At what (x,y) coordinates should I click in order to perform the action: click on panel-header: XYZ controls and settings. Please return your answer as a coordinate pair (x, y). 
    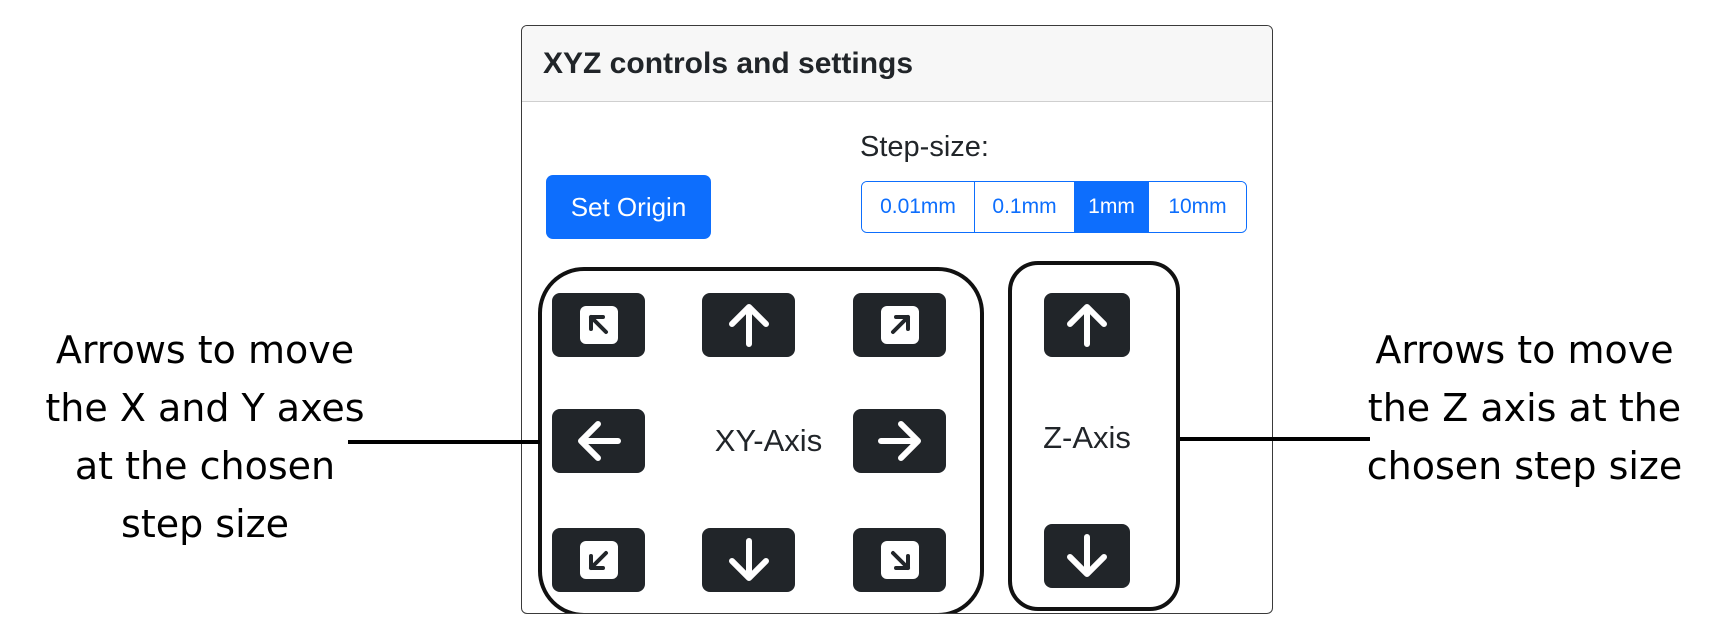
    Looking at the image, I should click on (897, 64).